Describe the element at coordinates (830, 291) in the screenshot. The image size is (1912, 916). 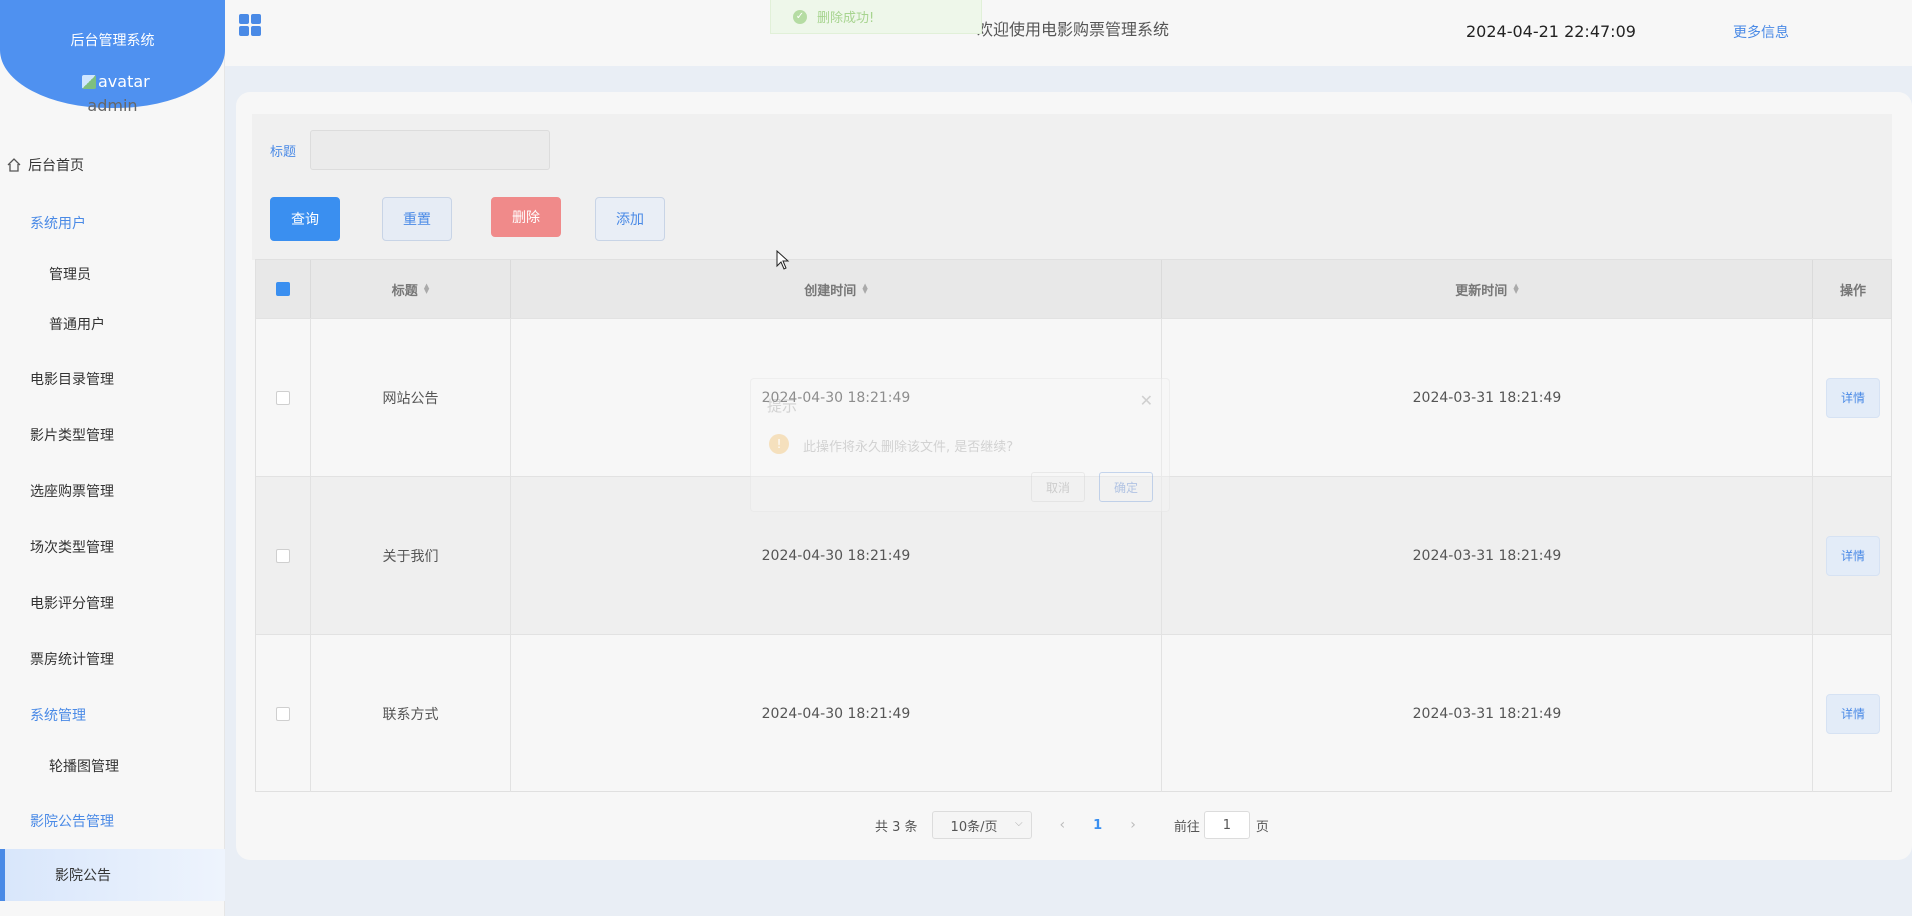
I see `column-header-label: 创建时间` at that location.